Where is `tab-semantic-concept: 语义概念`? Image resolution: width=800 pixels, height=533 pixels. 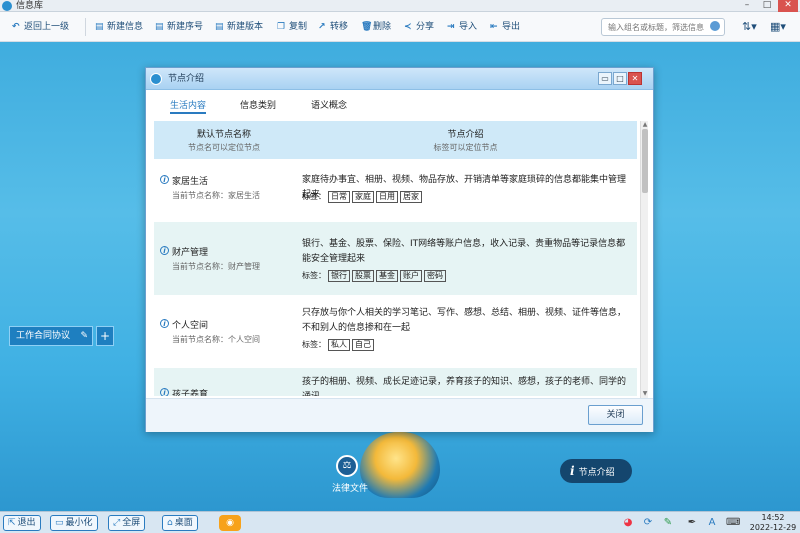 tab-semantic-concept: 语义概念 is located at coordinates (329, 104).